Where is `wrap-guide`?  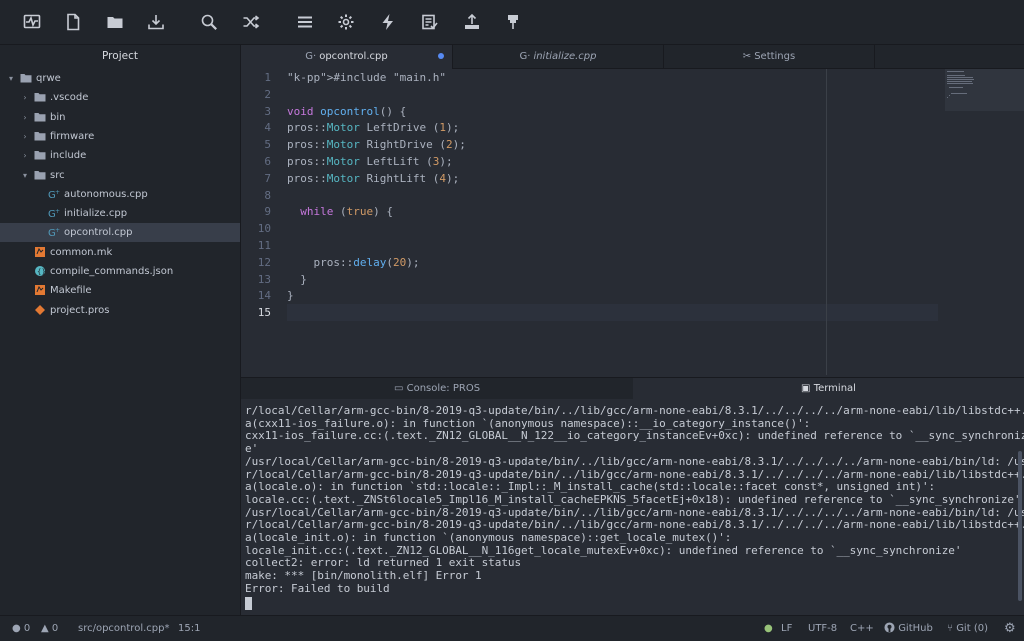 wrap-guide is located at coordinates (826, 222).